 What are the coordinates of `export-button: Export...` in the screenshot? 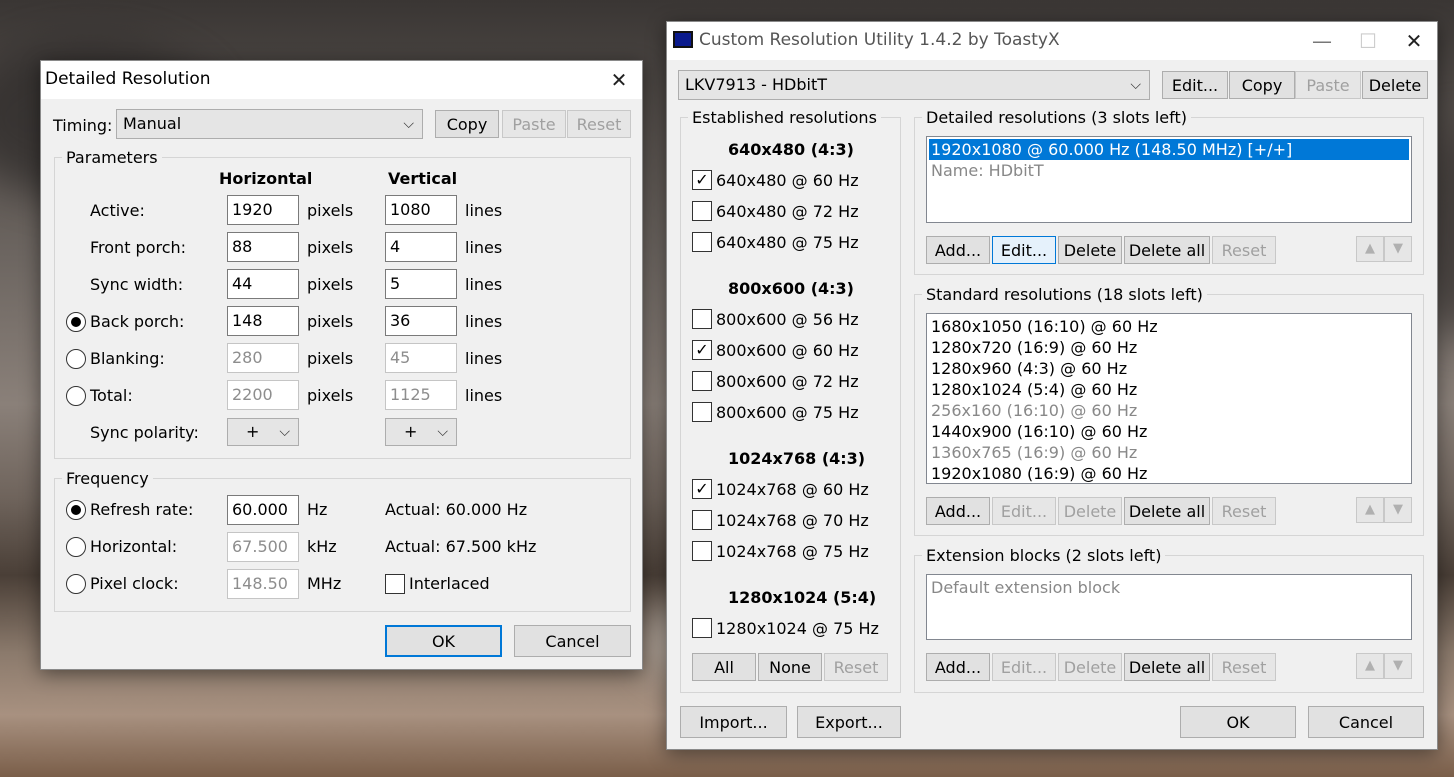 It's located at (849, 722).